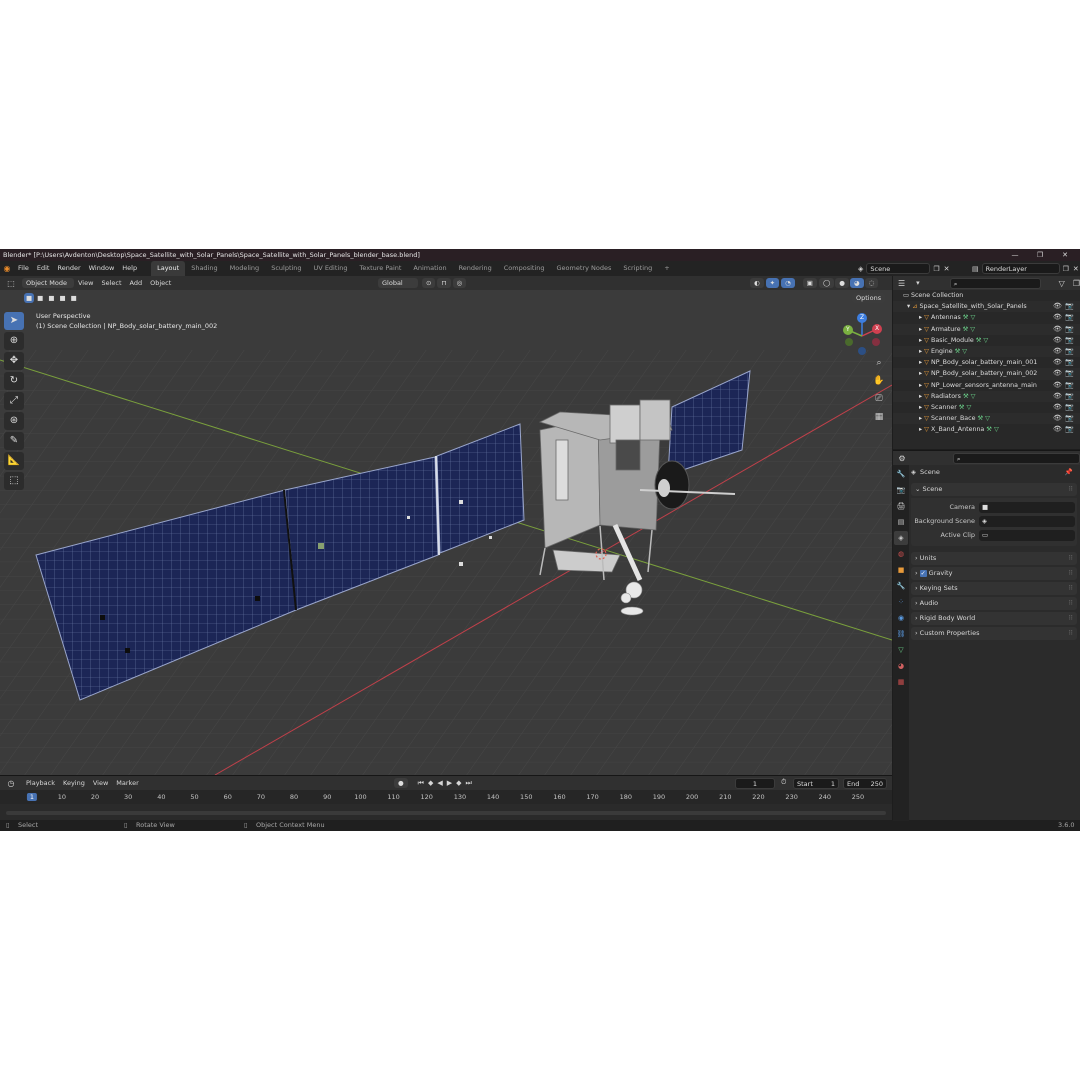  Describe the element at coordinates (1076, 283) in the screenshot. I see `new-collection-icon: ❐` at that location.